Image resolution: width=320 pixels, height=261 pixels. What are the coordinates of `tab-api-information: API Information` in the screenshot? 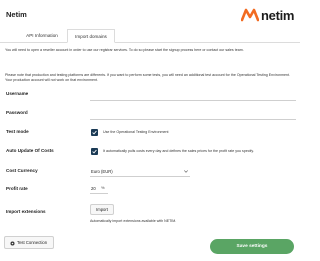 It's located at (42, 36).